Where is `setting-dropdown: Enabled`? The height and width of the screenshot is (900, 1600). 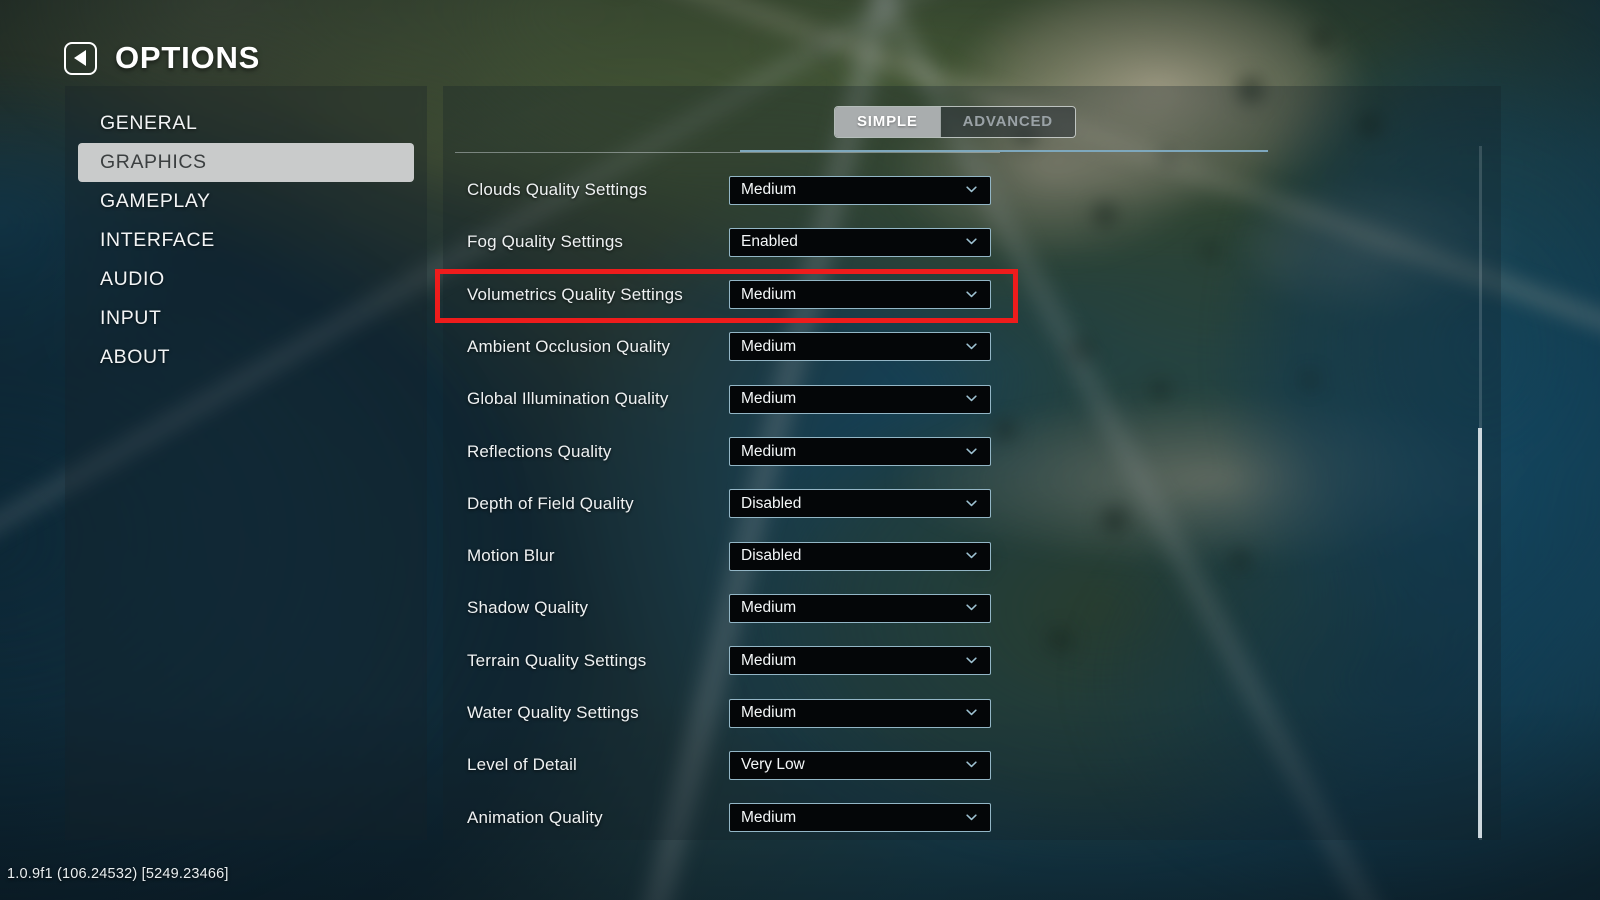
setting-dropdown: Enabled is located at coordinates (860, 242).